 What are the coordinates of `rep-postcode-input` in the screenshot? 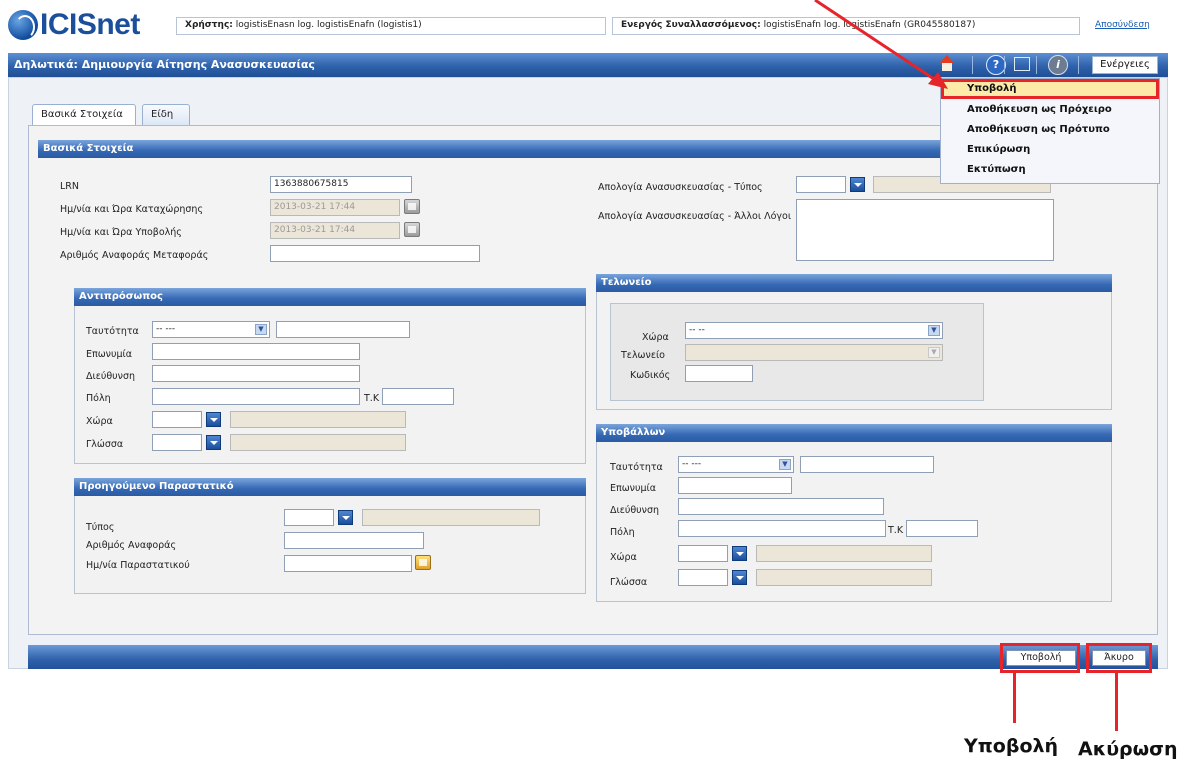 It's located at (418, 396).